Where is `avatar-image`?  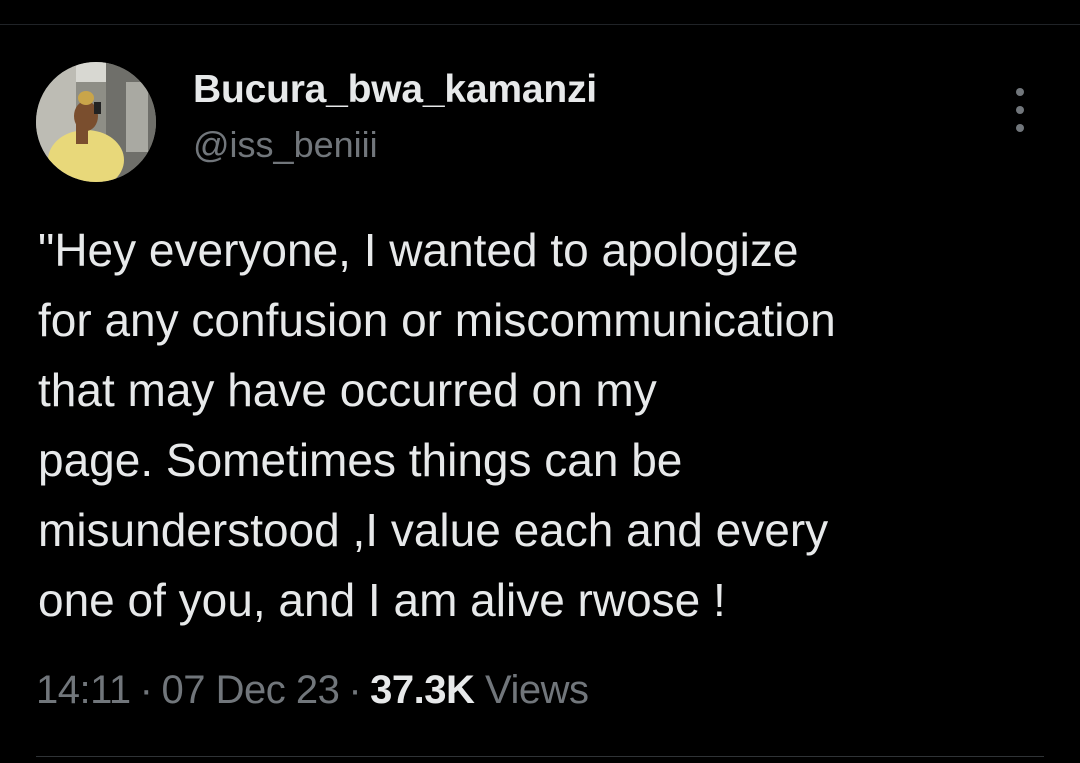
avatar-image is located at coordinates (96, 122).